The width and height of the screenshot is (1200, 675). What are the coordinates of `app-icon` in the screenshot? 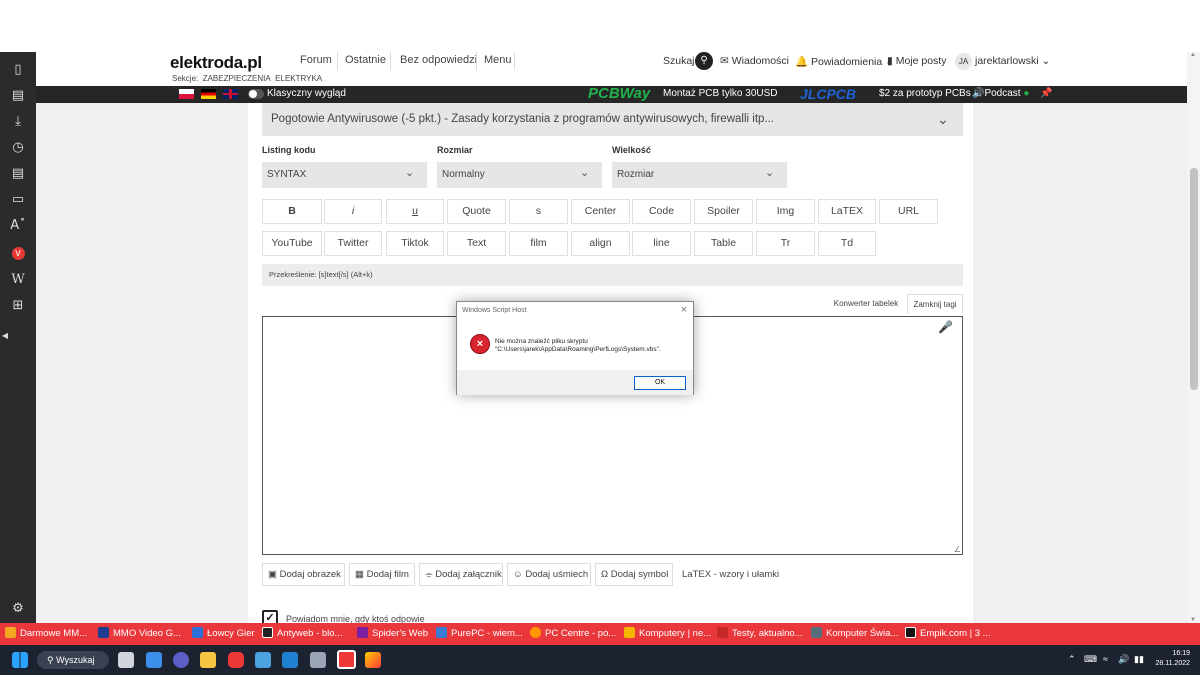 It's located at (318, 660).